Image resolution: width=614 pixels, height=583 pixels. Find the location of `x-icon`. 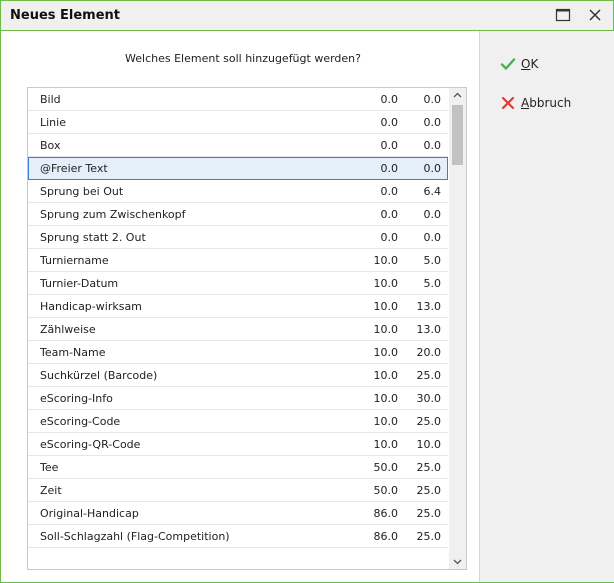

x-icon is located at coordinates (508, 103).